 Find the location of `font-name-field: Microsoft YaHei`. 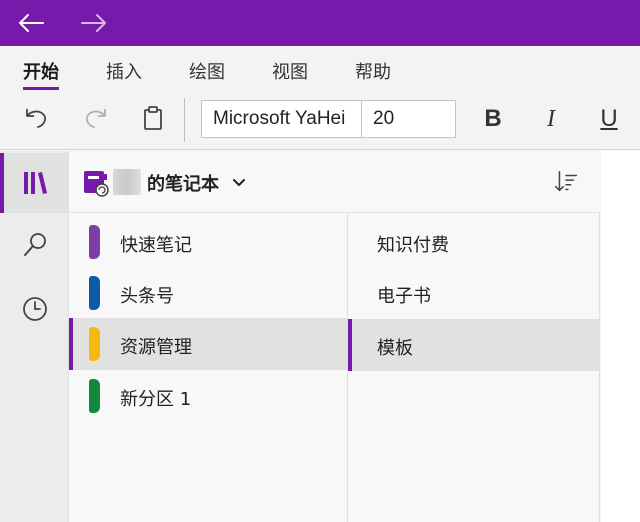

font-name-field: Microsoft YaHei is located at coordinates (282, 119).